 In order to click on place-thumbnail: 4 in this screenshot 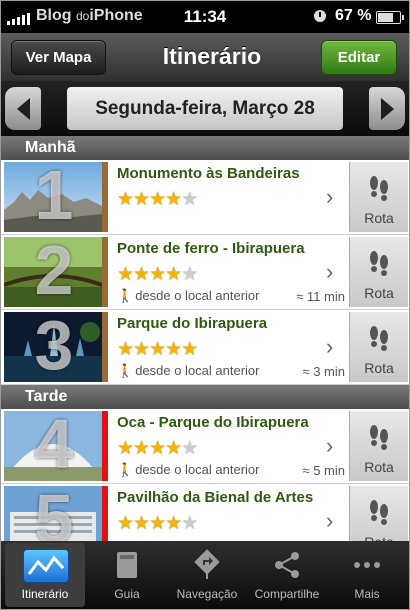, I will do `click(53, 446)`.